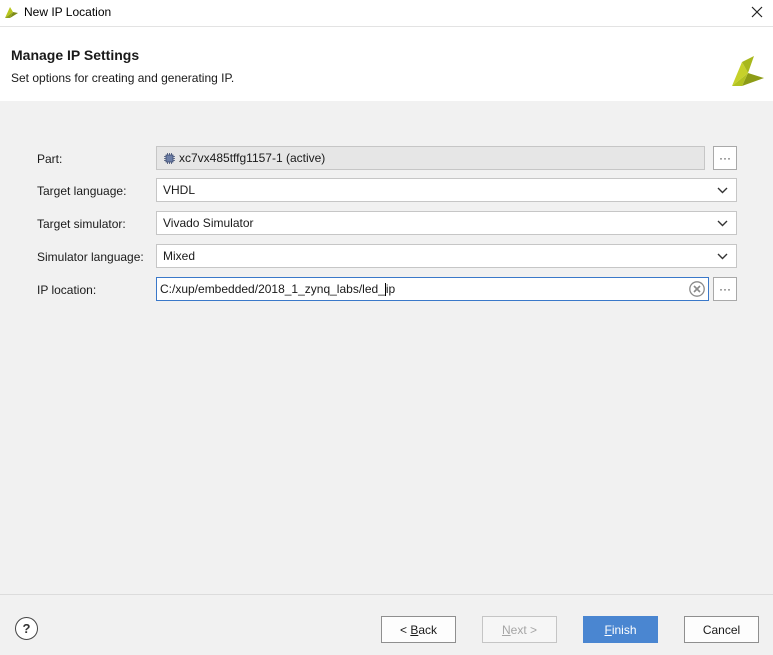  I want to click on finish-button: Finish, so click(620, 629).